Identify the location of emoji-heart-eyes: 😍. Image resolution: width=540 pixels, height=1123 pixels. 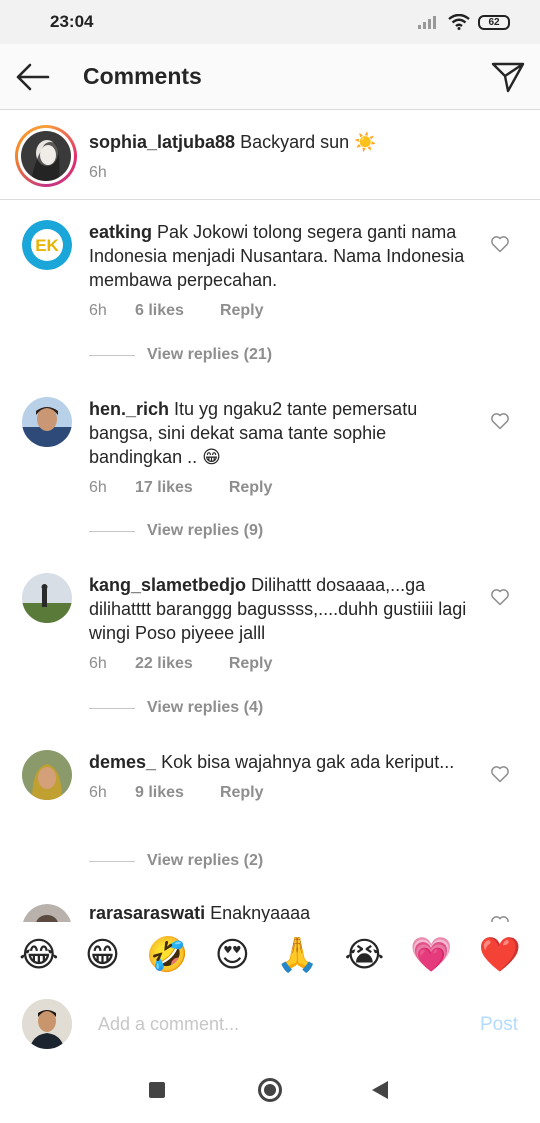
(232, 955).